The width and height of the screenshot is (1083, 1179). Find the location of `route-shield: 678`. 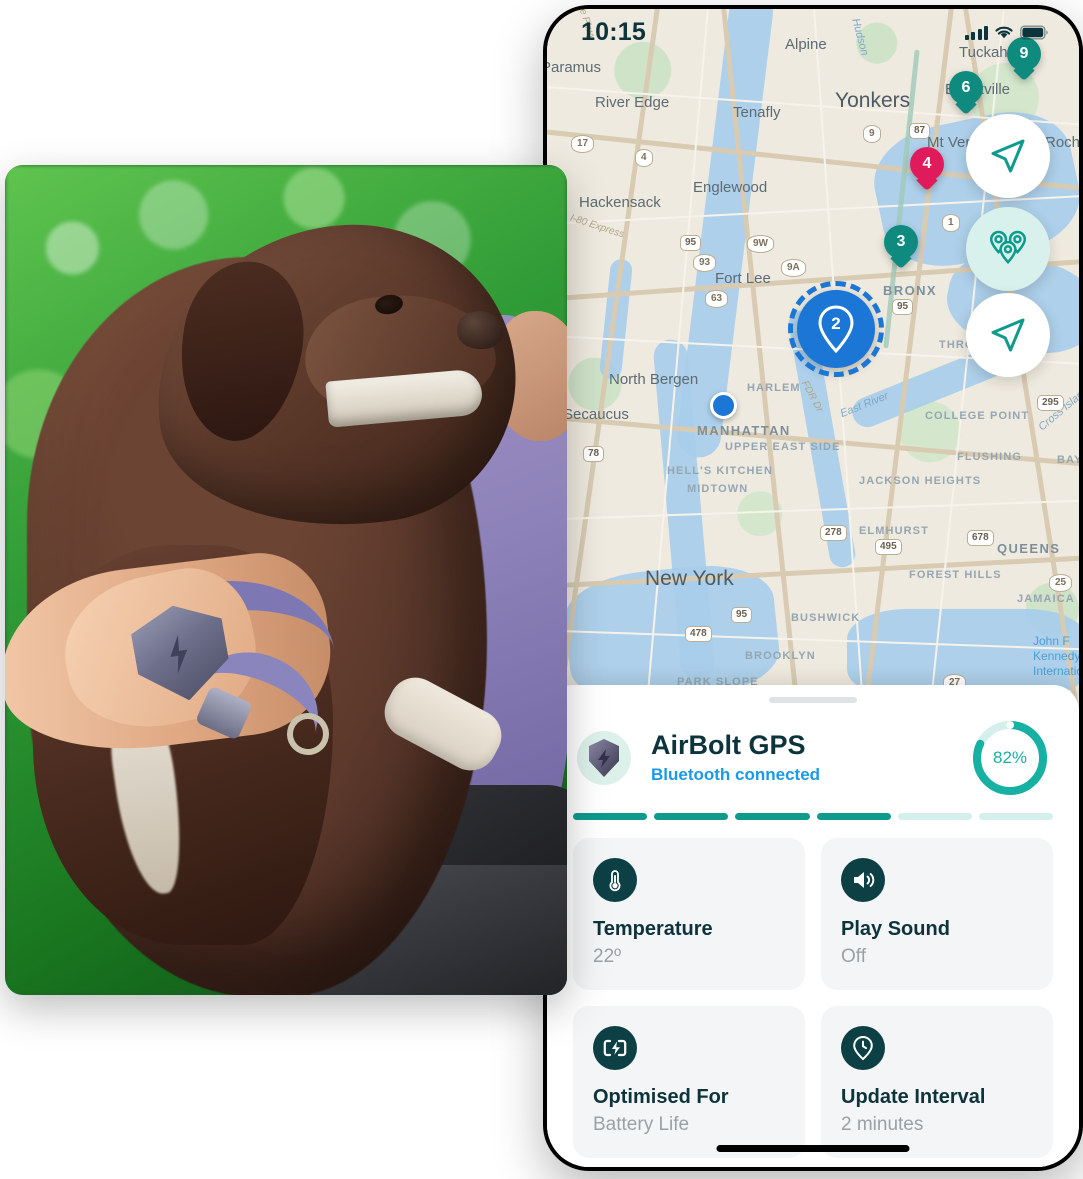

route-shield: 678 is located at coordinates (980, 538).